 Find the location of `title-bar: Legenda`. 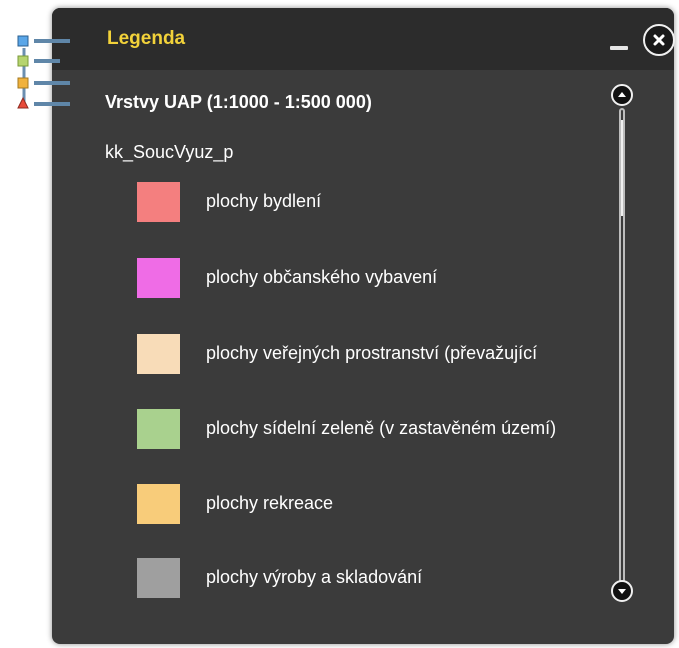

title-bar: Legenda is located at coordinates (363, 39).